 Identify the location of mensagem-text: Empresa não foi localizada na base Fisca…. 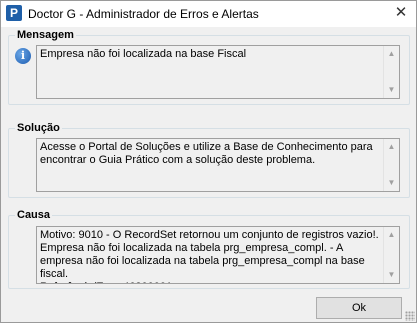
(143, 54).